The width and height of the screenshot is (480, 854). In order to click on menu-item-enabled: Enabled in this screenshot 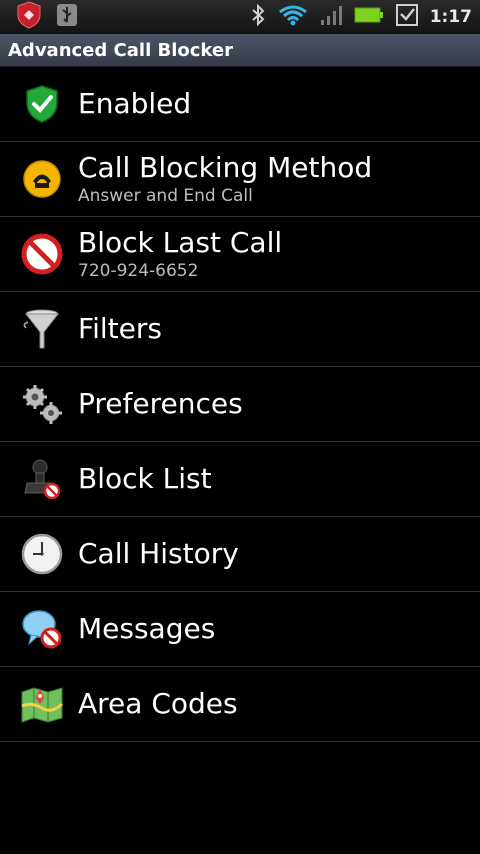, I will do `click(240, 104)`.